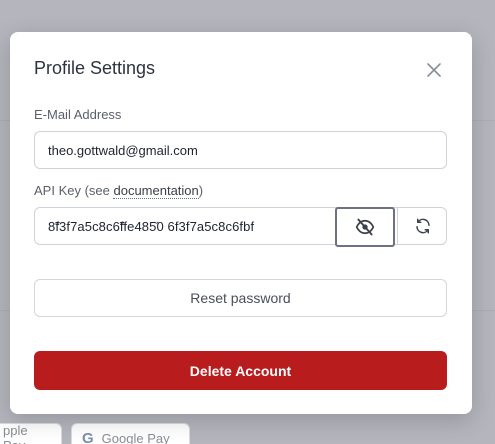 This screenshot has width=495, height=444. I want to click on email-label: E-Mail Address, so click(78, 114).